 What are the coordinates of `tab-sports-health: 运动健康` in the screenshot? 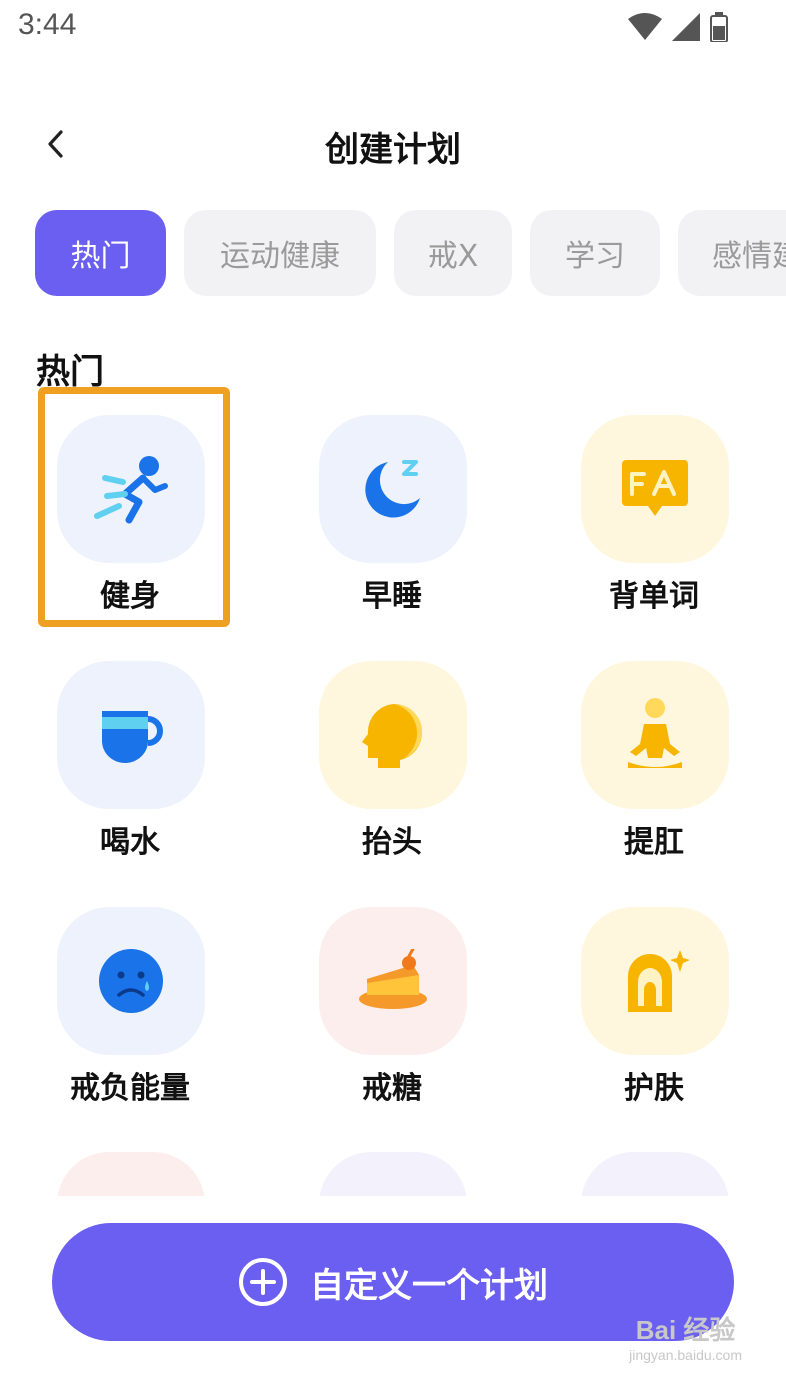 It's located at (280, 253).